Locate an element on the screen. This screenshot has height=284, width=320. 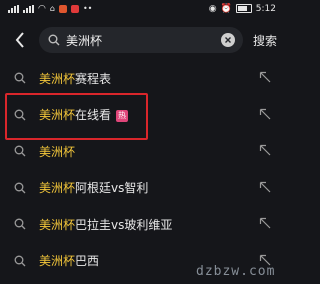
suggestion-rest: 巴西 is located at coordinates (87, 261).